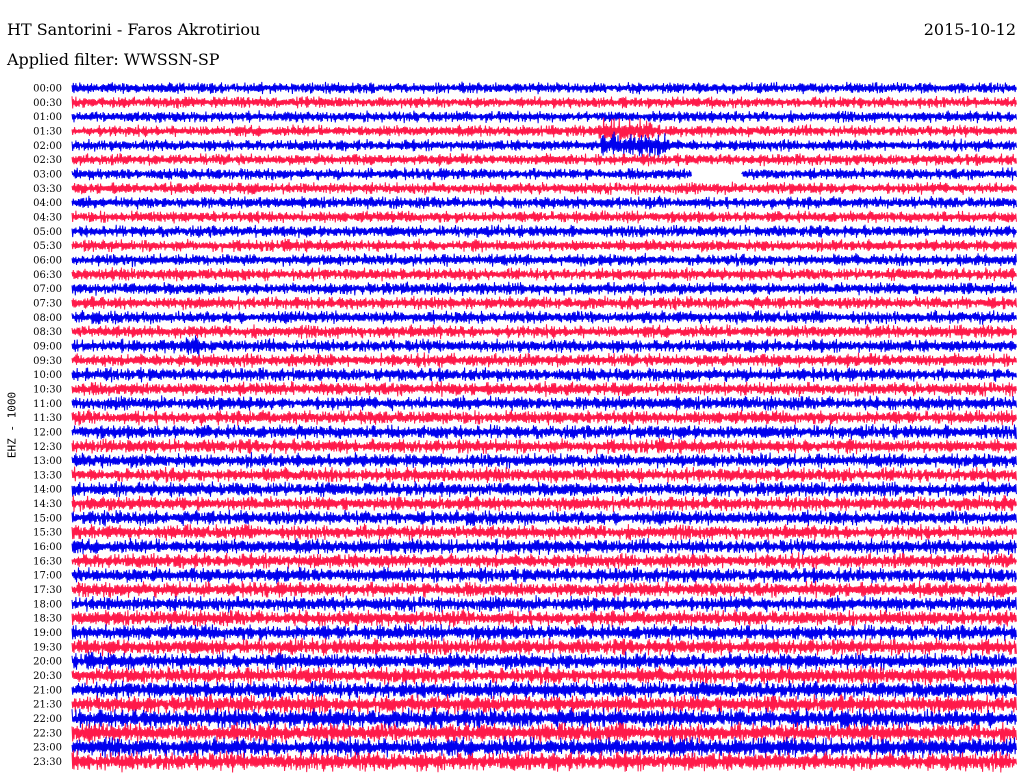 This screenshot has width=1024, height=780. What do you see at coordinates (47, 561) in the screenshot?
I see `row-time-label: 16:30` at bounding box center [47, 561].